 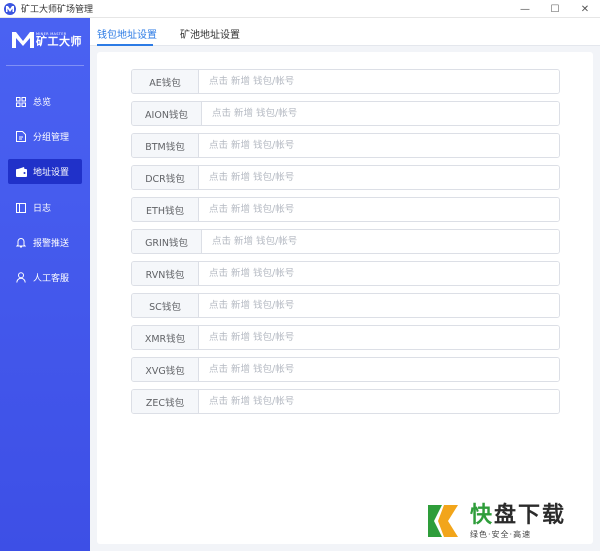 I want to click on sidebar-item-label: 日志, so click(x=42, y=209).